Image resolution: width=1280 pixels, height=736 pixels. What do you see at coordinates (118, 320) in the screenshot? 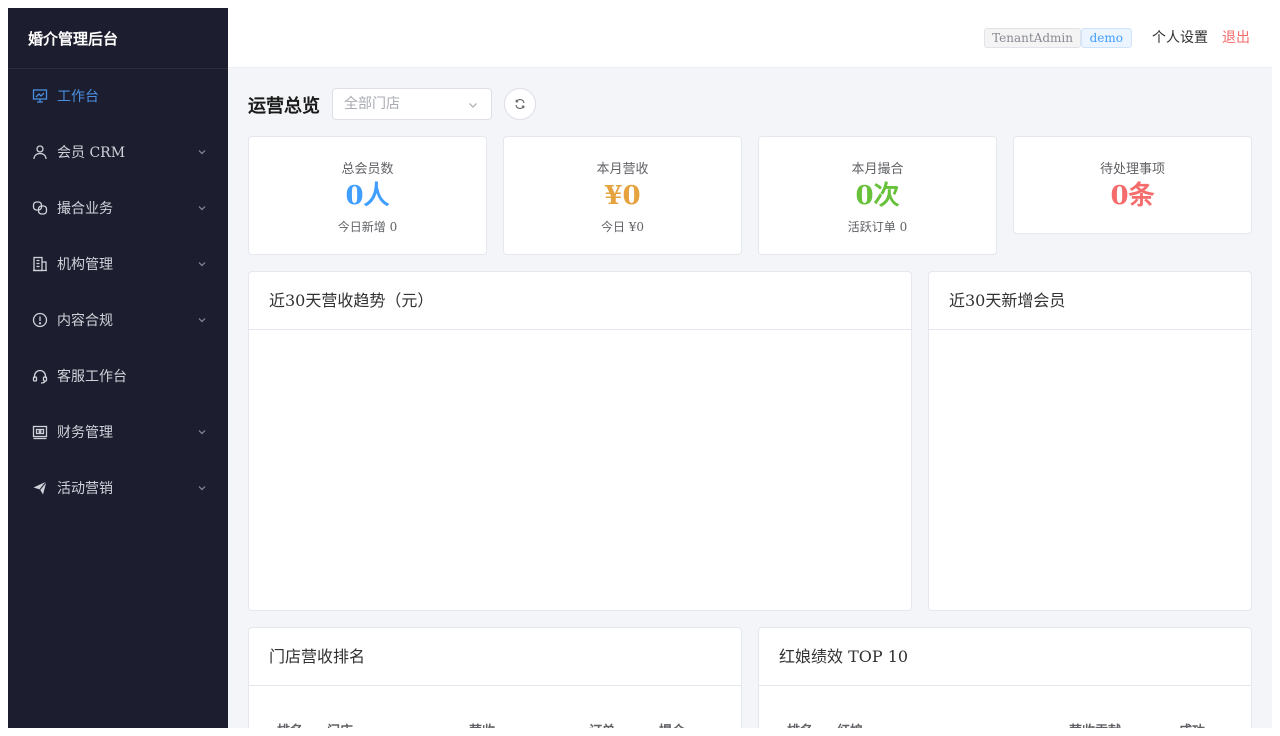
I see `sidebar-item-compliance: 内容合规` at bounding box center [118, 320].